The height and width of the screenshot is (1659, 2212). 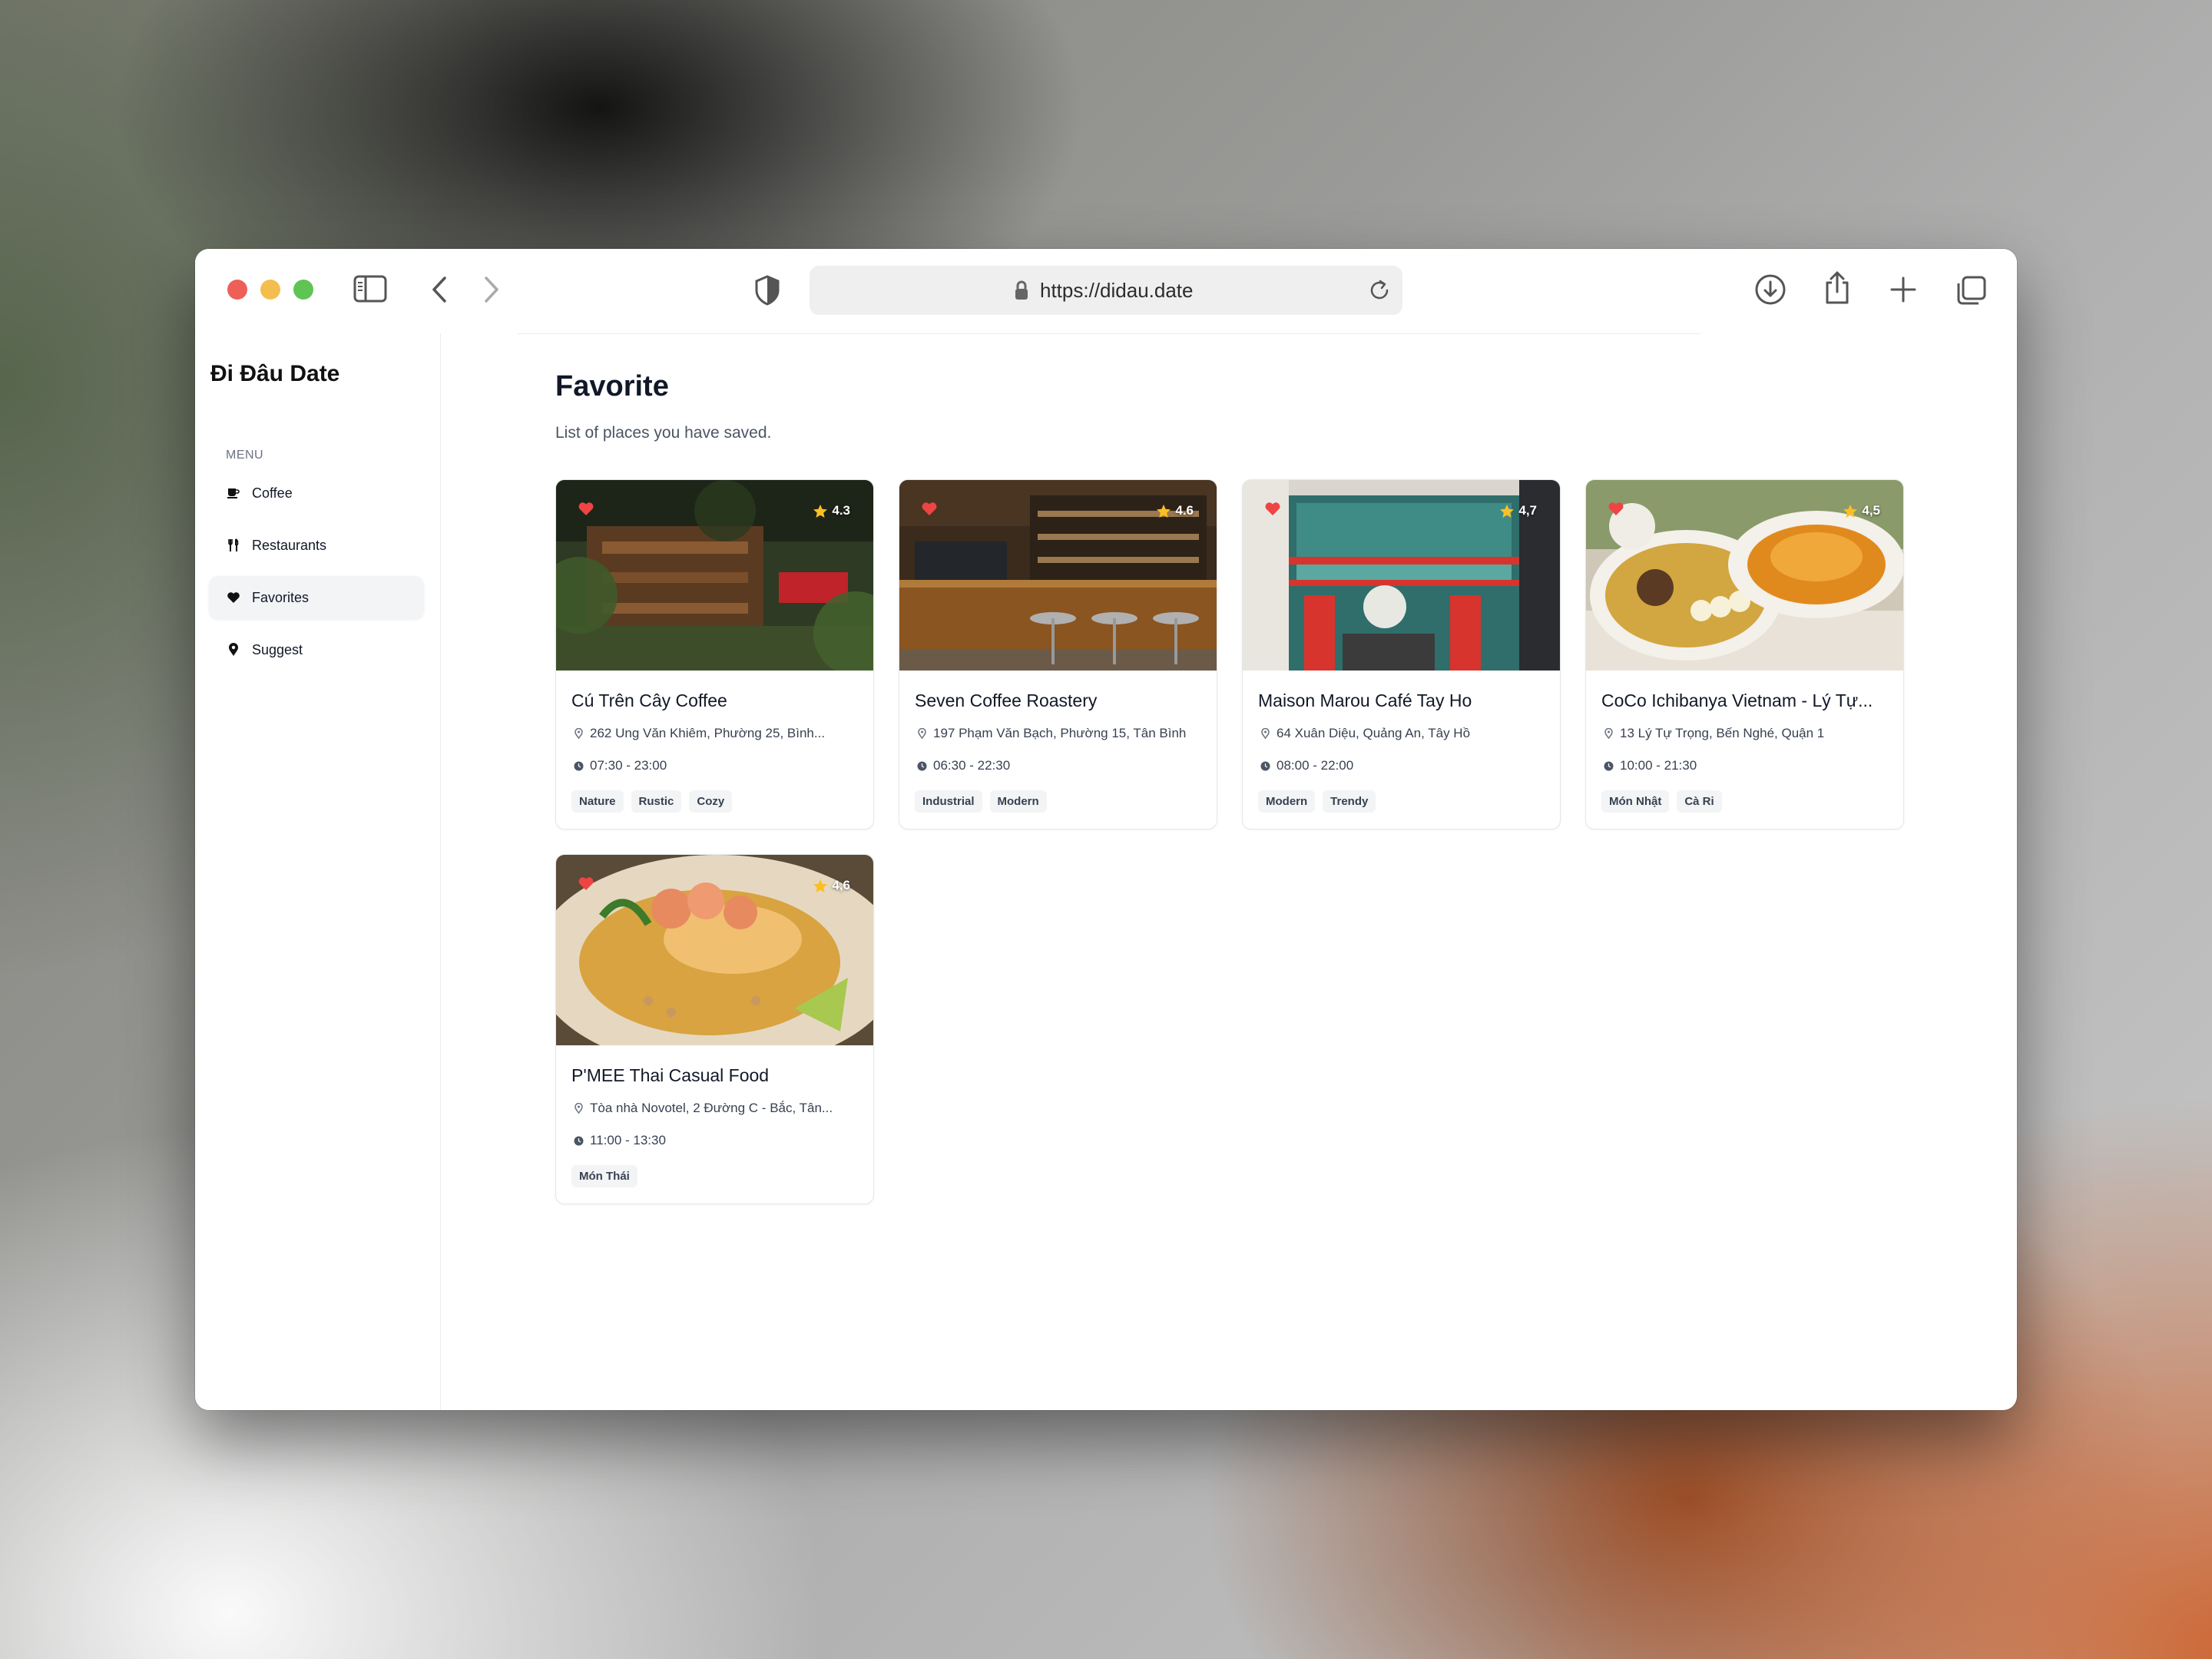 I want to click on close-window-button, so click(x=237, y=290).